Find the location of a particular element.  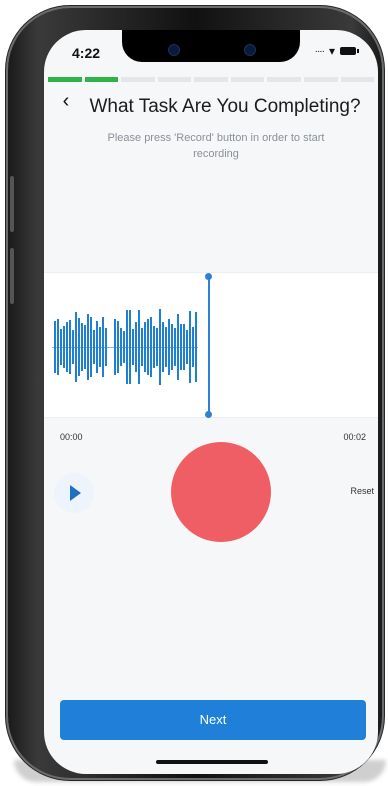

battery-icon is located at coordinates (349, 51).